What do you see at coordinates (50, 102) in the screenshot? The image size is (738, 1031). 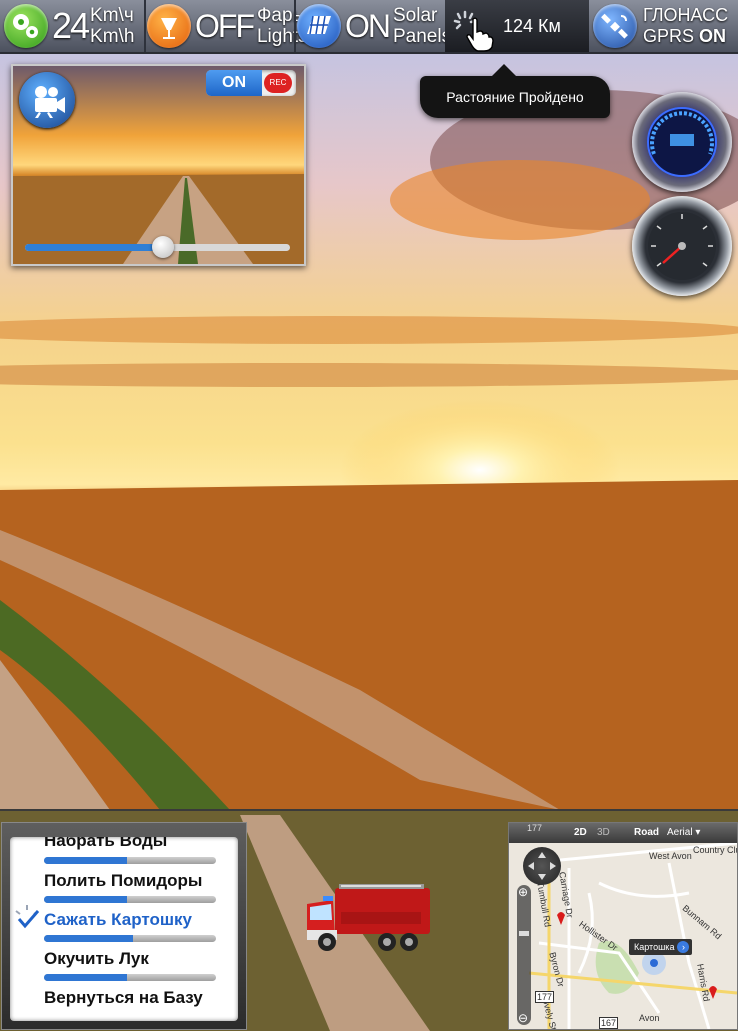 I see `video-camera-icon` at bounding box center [50, 102].